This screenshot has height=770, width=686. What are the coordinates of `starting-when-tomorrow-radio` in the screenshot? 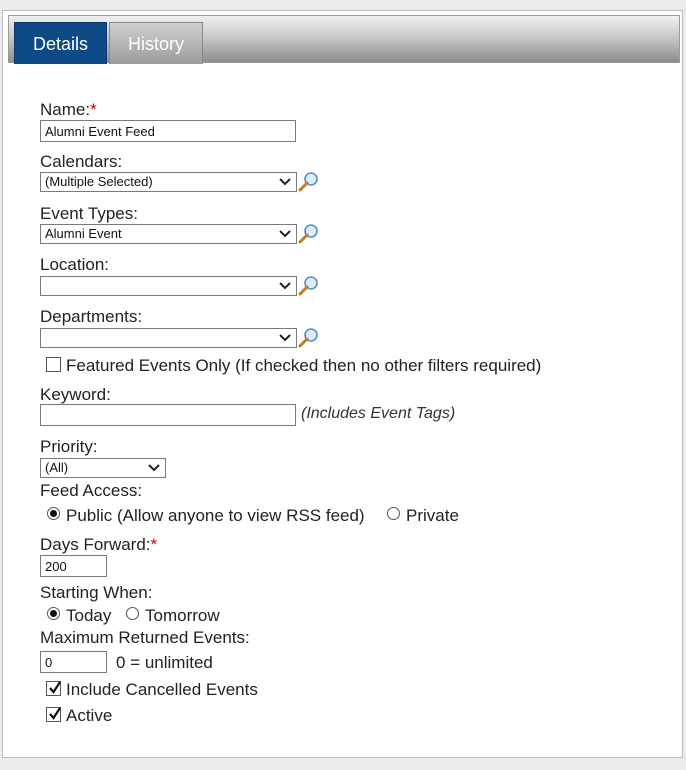 It's located at (132, 613).